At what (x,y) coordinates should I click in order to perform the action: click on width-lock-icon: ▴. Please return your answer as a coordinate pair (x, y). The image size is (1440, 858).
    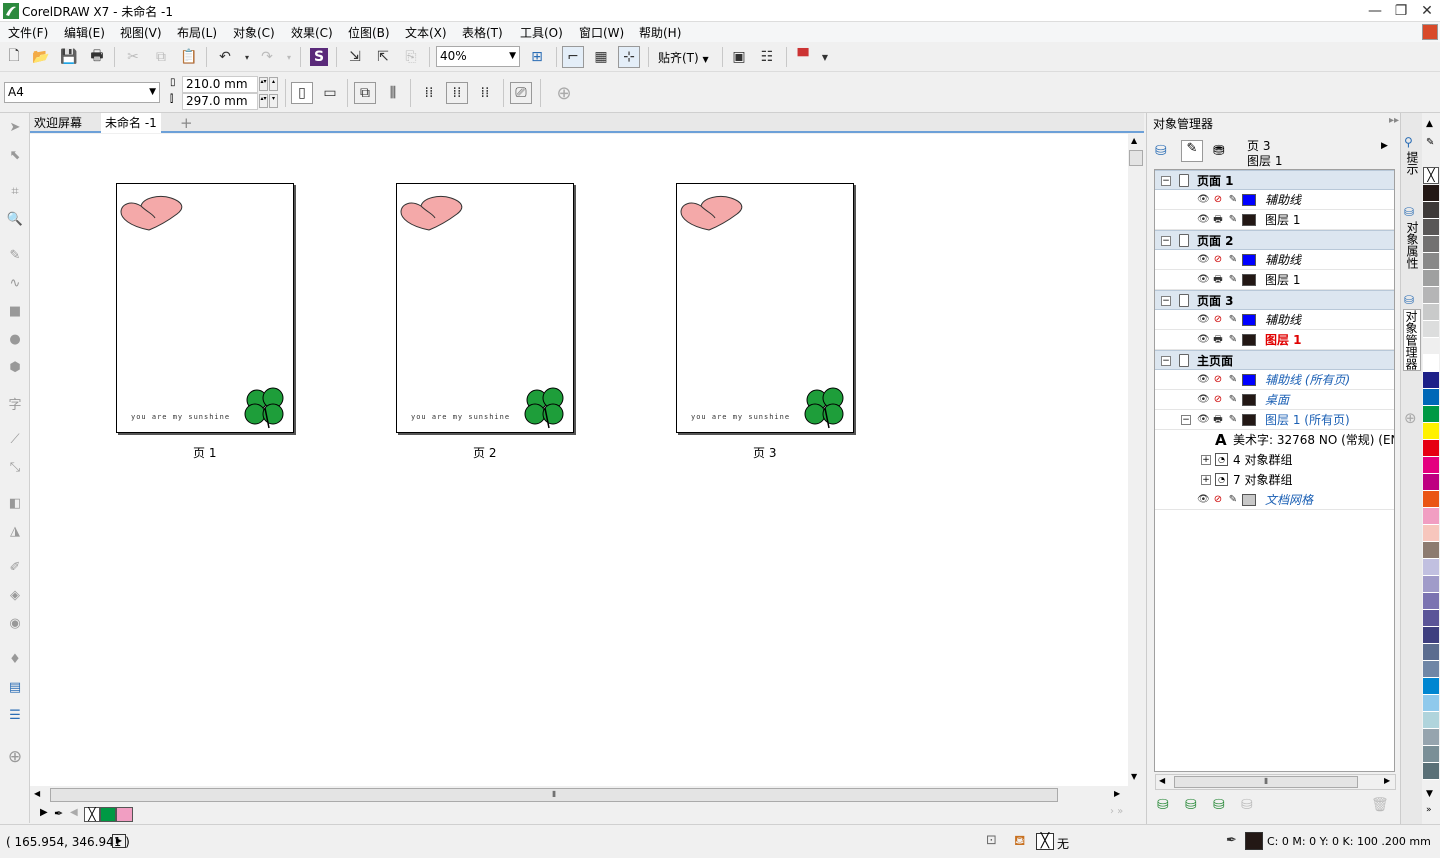
    Looking at the image, I should click on (273, 84).